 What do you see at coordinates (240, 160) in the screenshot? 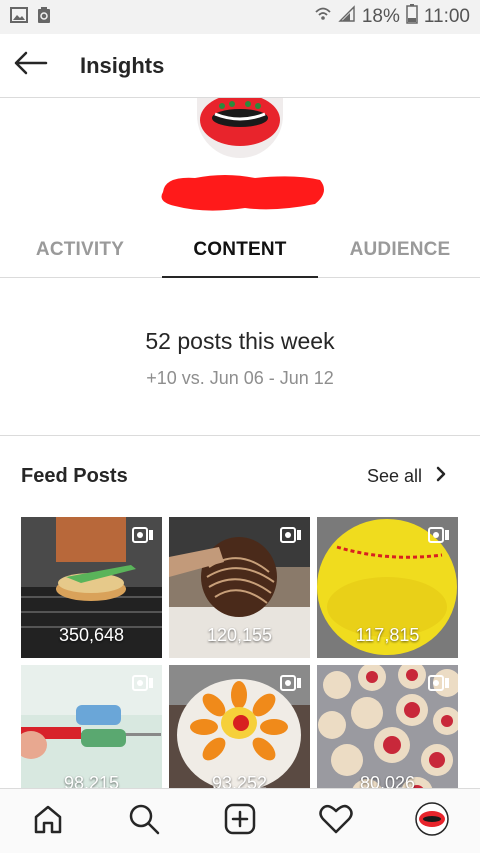
I see `profile-section` at bounding box center [240, 160].